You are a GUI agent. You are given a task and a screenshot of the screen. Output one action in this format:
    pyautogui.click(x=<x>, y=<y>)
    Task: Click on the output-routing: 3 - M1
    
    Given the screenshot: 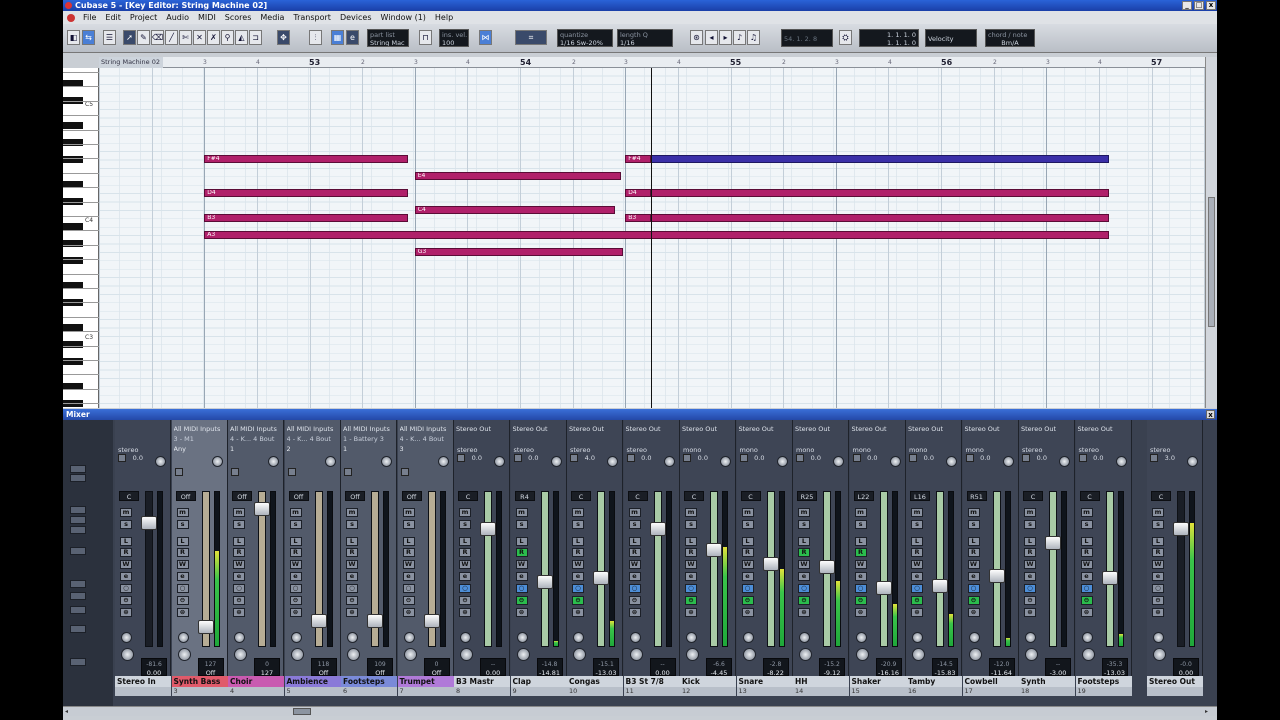 What is the action you would take?
    pyautogui.click(x=200, y=439)
    